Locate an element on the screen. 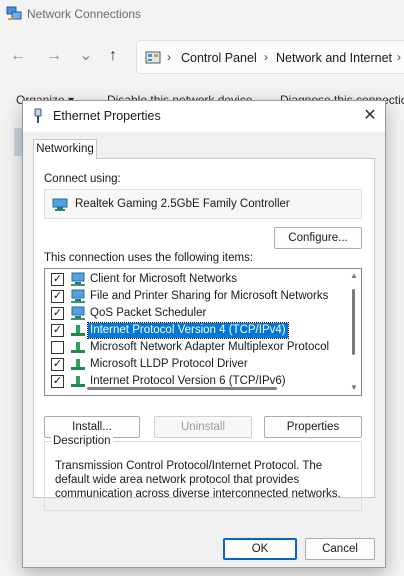 Image resolution: width=404 pixels, height=576 pixels. list-item: ✓ Client for Microsoft Networks is located at coordinates (195, 279).